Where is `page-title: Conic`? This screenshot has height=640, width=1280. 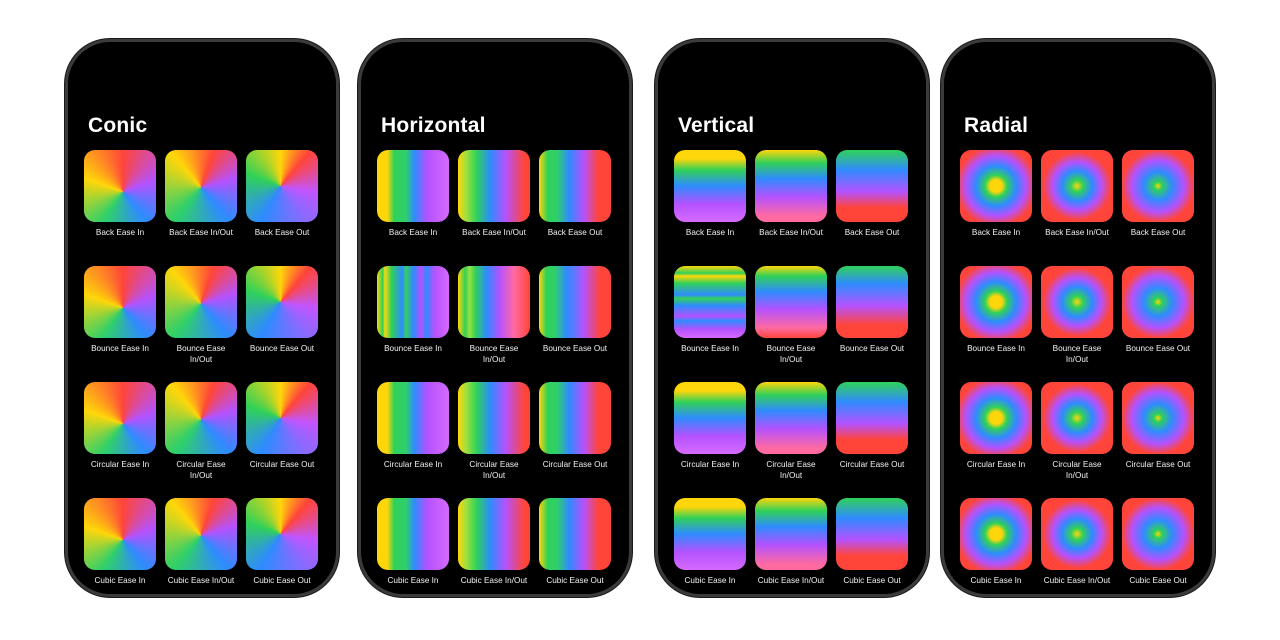
page-title: Conic is located at coordinates (118, 125).